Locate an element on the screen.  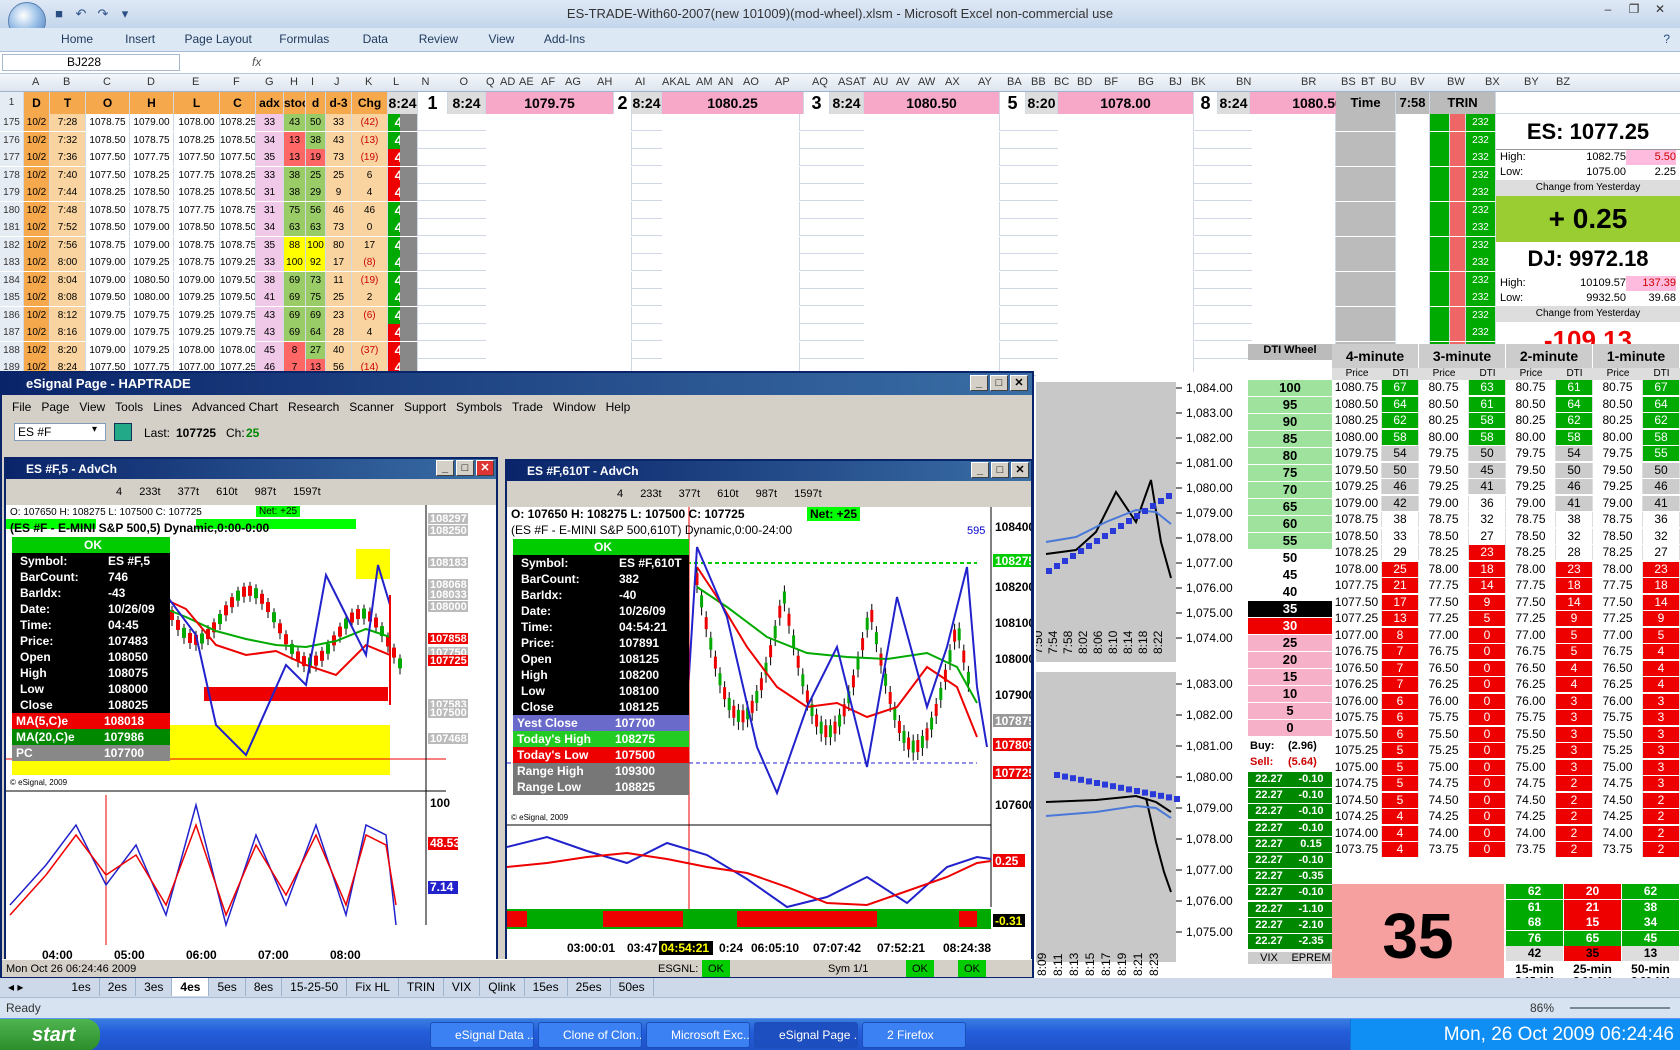
column-header: K is located at coordinates (368, 82).